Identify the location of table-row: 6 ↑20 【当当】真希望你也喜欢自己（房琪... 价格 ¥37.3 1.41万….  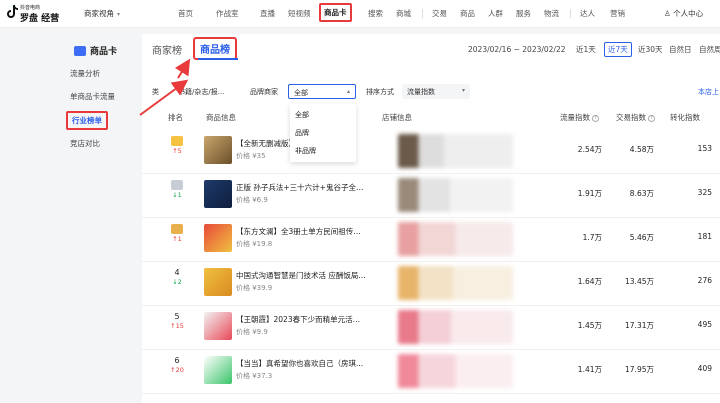
(431, 372).